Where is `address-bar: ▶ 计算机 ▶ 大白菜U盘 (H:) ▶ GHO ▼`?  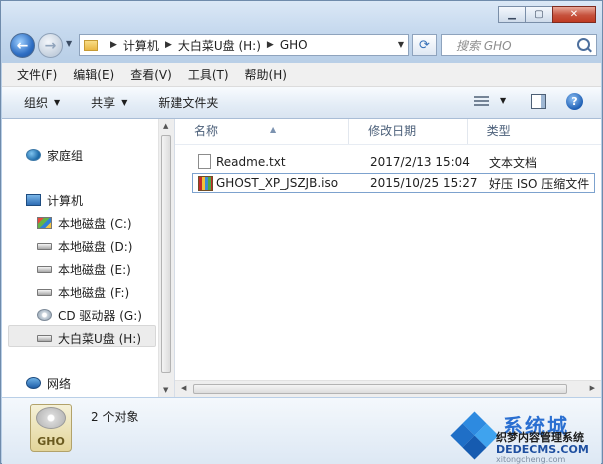 address-bar: ▶ 计算机 ▶ 大白菜U盘 (H:) ▶ GHO ▼ is located at coordinates (244, 45).